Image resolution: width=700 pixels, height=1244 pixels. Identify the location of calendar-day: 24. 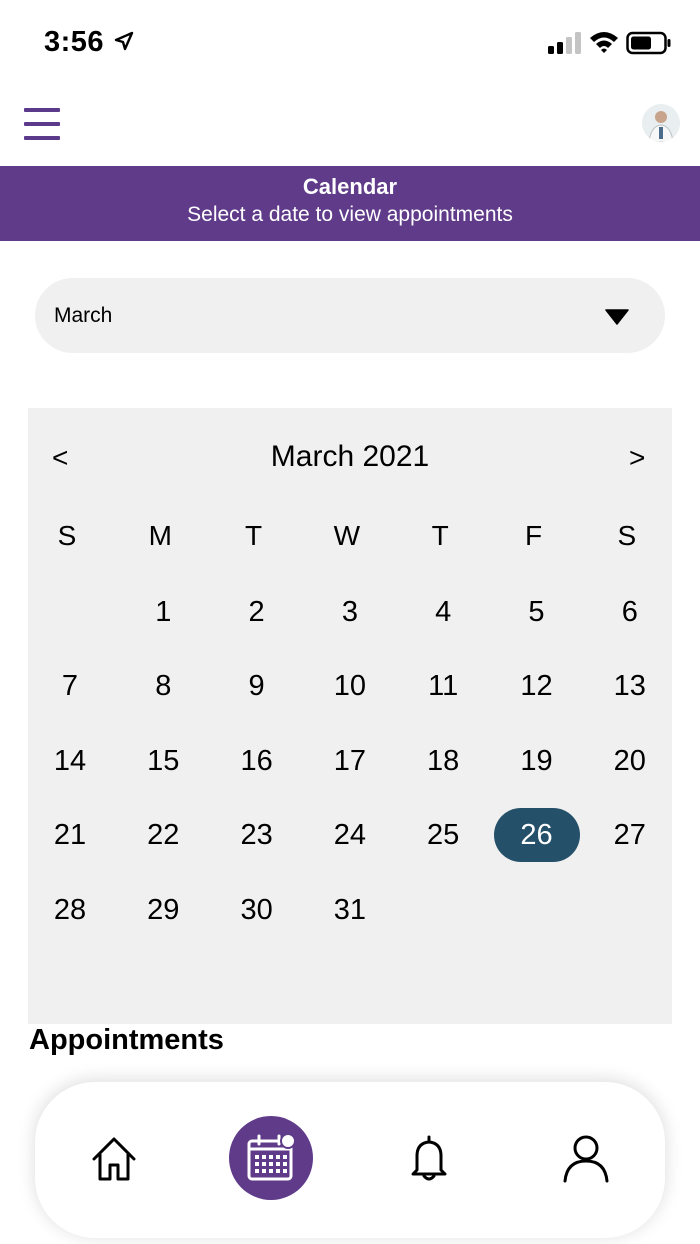
(350, 835).